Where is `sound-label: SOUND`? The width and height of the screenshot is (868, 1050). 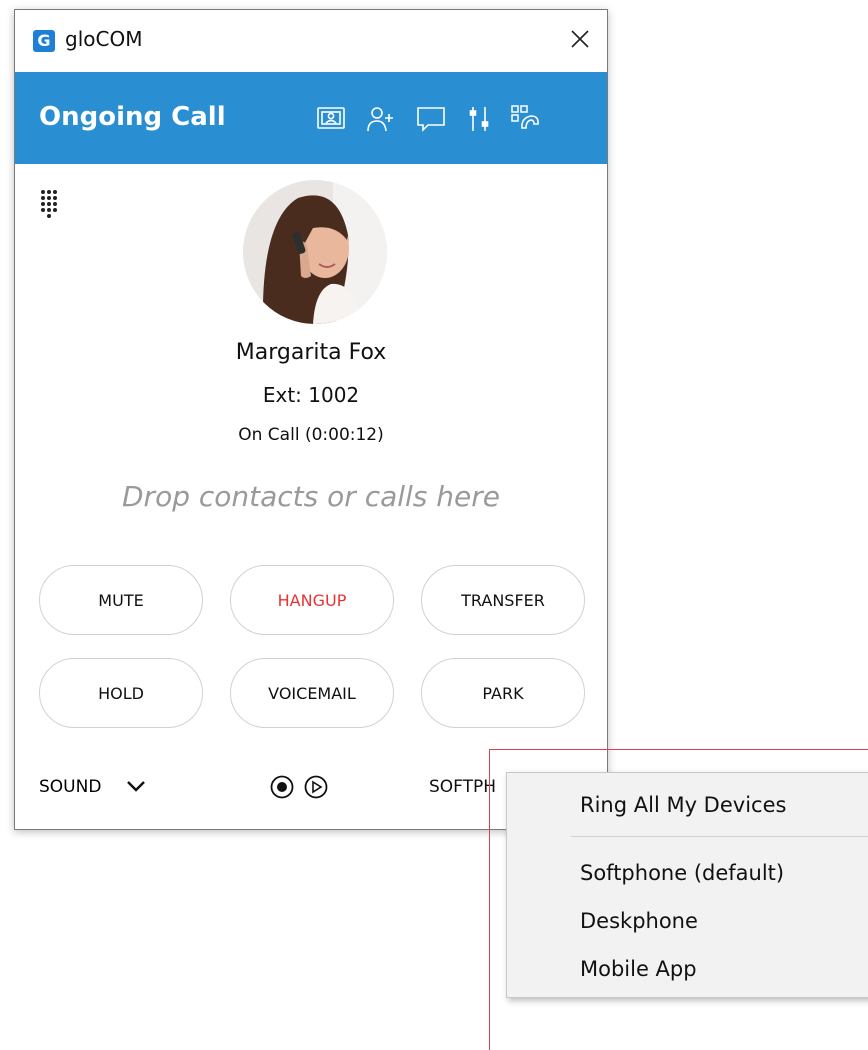
sound-label: SOUND is located at coordinates (70, 787).